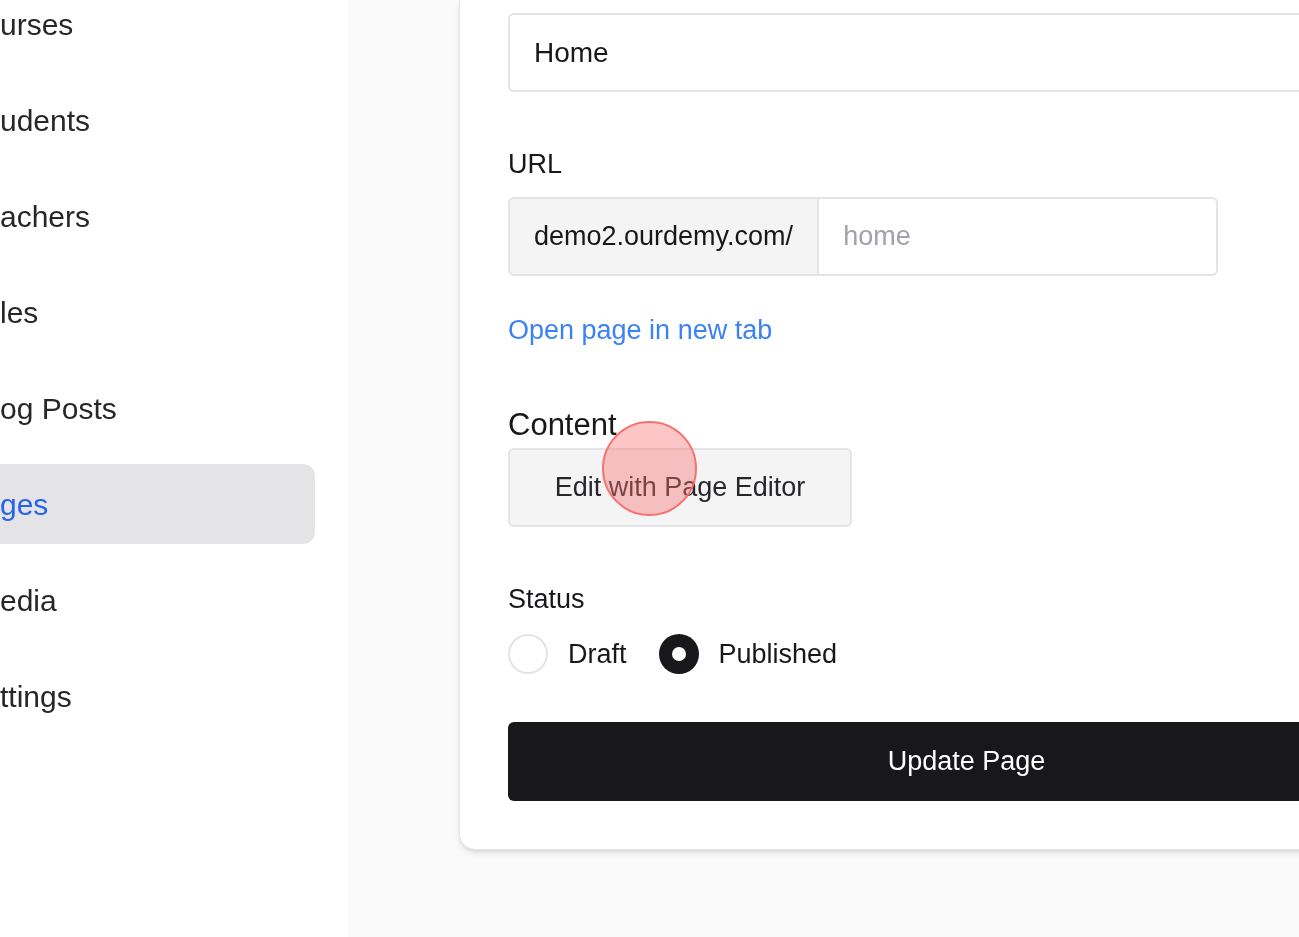  Describe the element at coordinates (664, 236) in the screenshot. I see `url-prefix: demo2.ourdemy.com/` at that location.